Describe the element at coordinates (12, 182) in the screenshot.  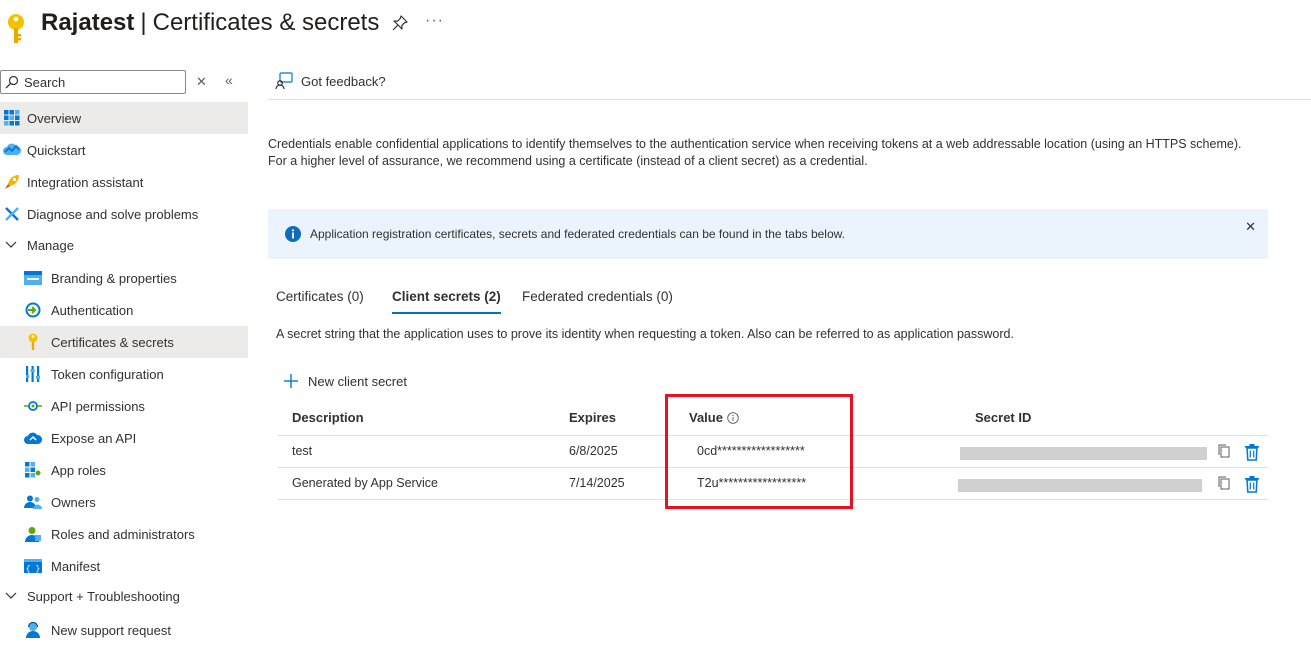
I see `rocket-icon` at that location.